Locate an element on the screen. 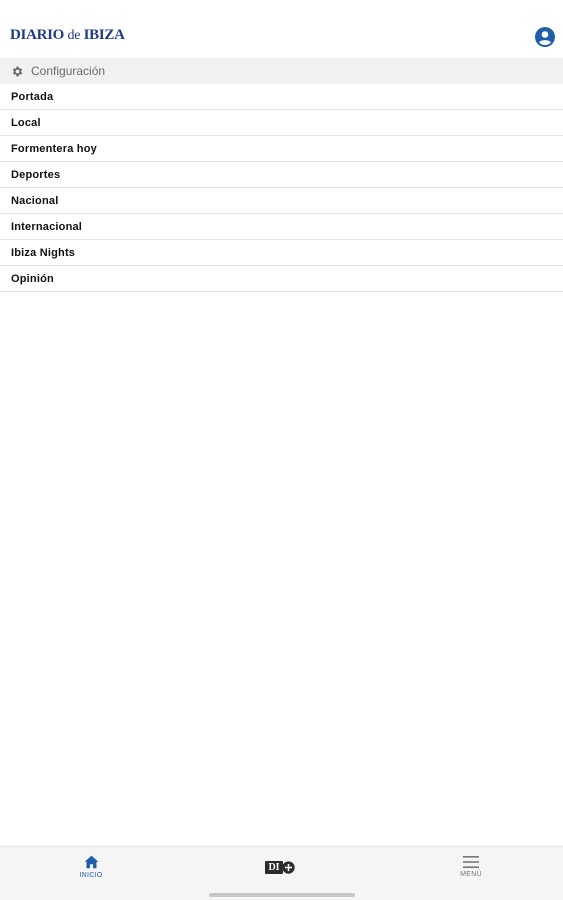  logo-word-diario: DIARIO is located at coordinates (37, 35).